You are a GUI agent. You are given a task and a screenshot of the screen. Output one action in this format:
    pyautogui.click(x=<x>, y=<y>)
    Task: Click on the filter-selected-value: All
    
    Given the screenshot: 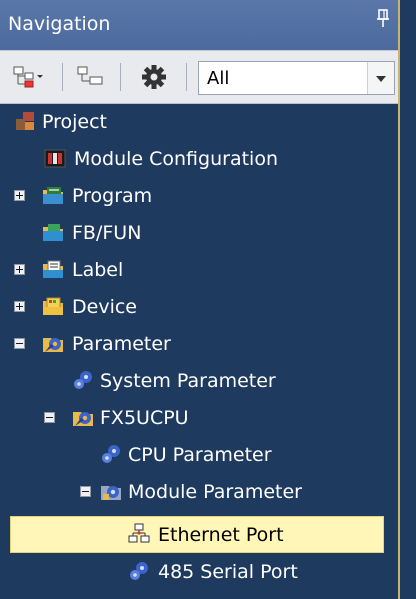 What is the action you would take?
    pyautogui.click(x=218, y=78)
    